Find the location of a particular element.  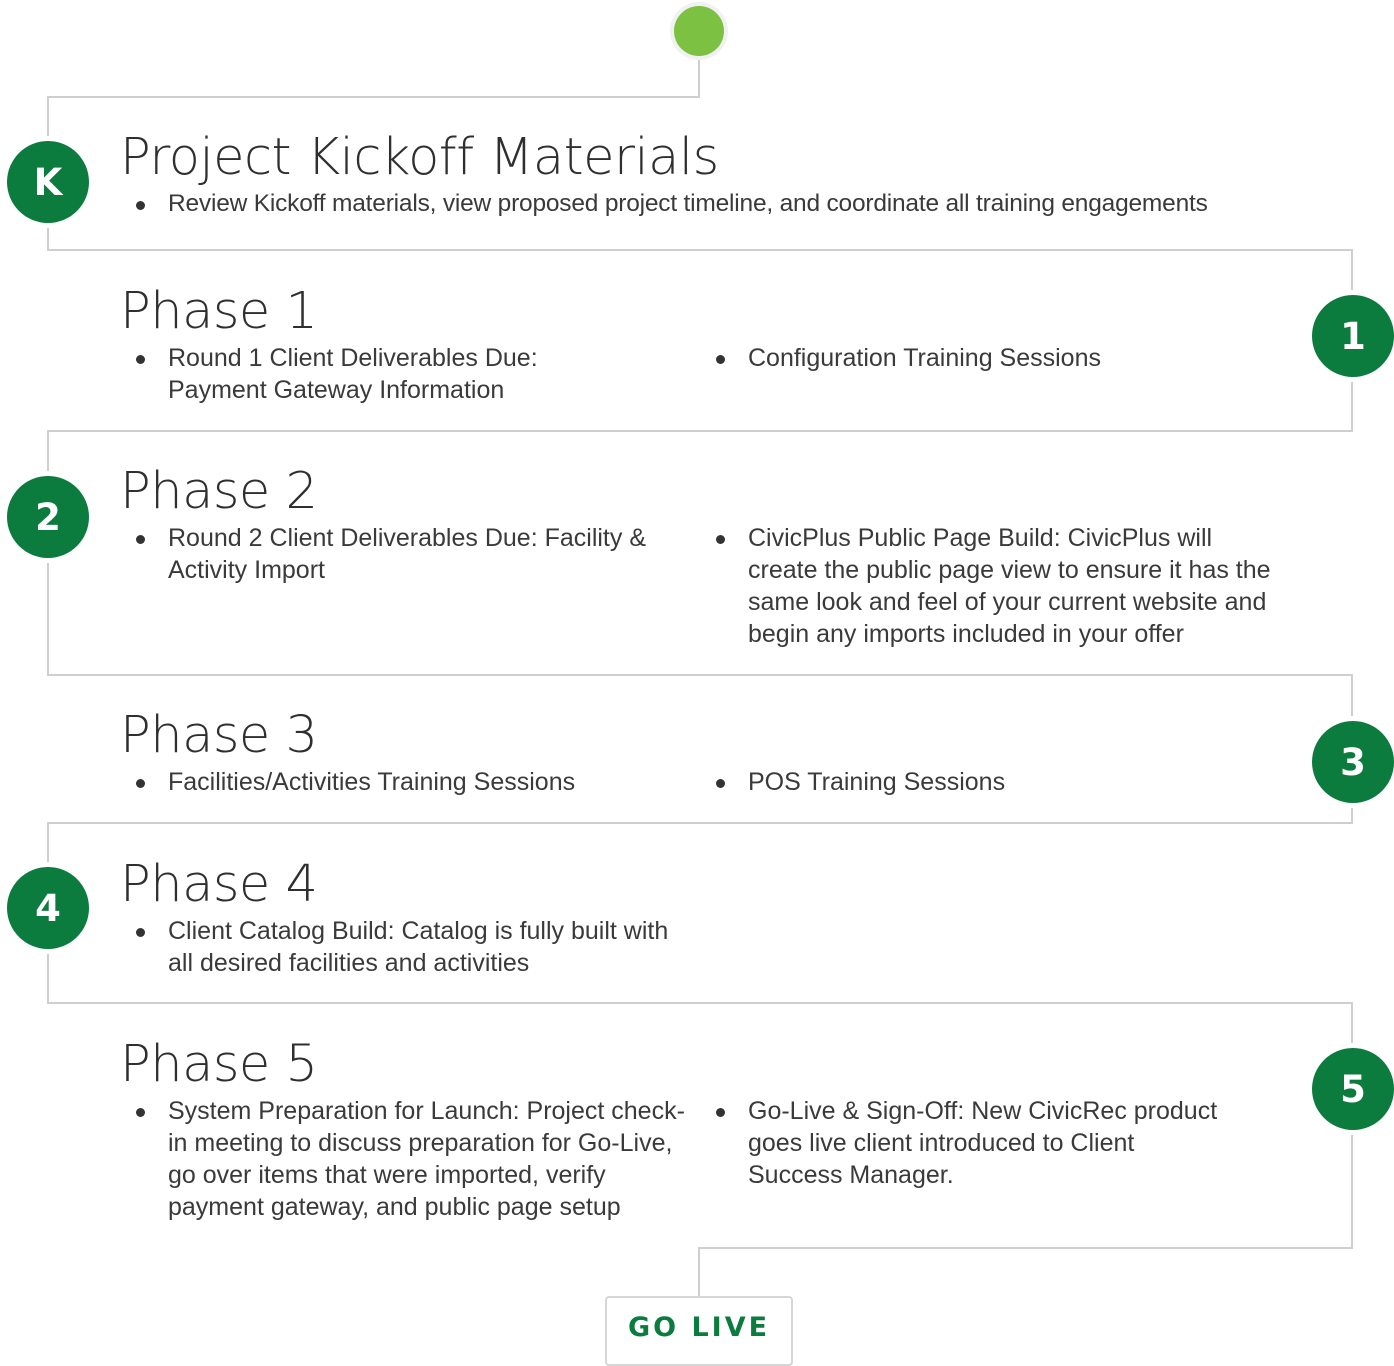

phase-3-right-bullets: POS Training Sessions is located at coordinates (990, 782).